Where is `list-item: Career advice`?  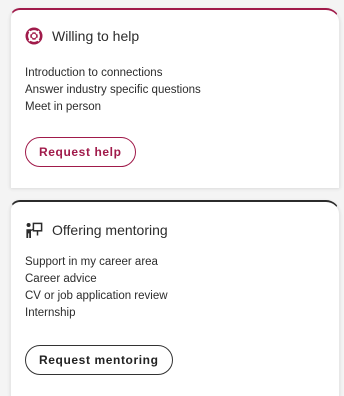 list-item: Career advice is located at coordinates (61, 279).